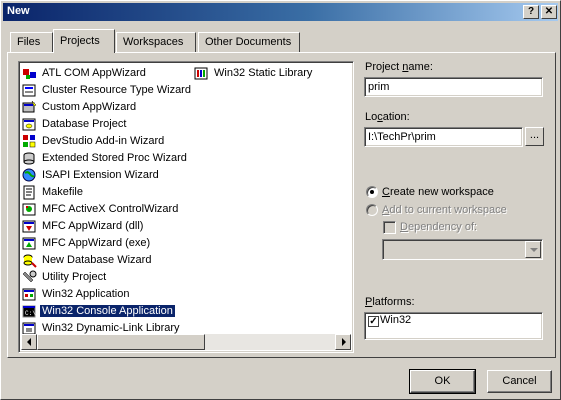 Image resolution: width=561 pixels, height=400 pixels. Describe the element at coordinates (29, 260) in the screenshot. I see `new-database-icon` at that location.